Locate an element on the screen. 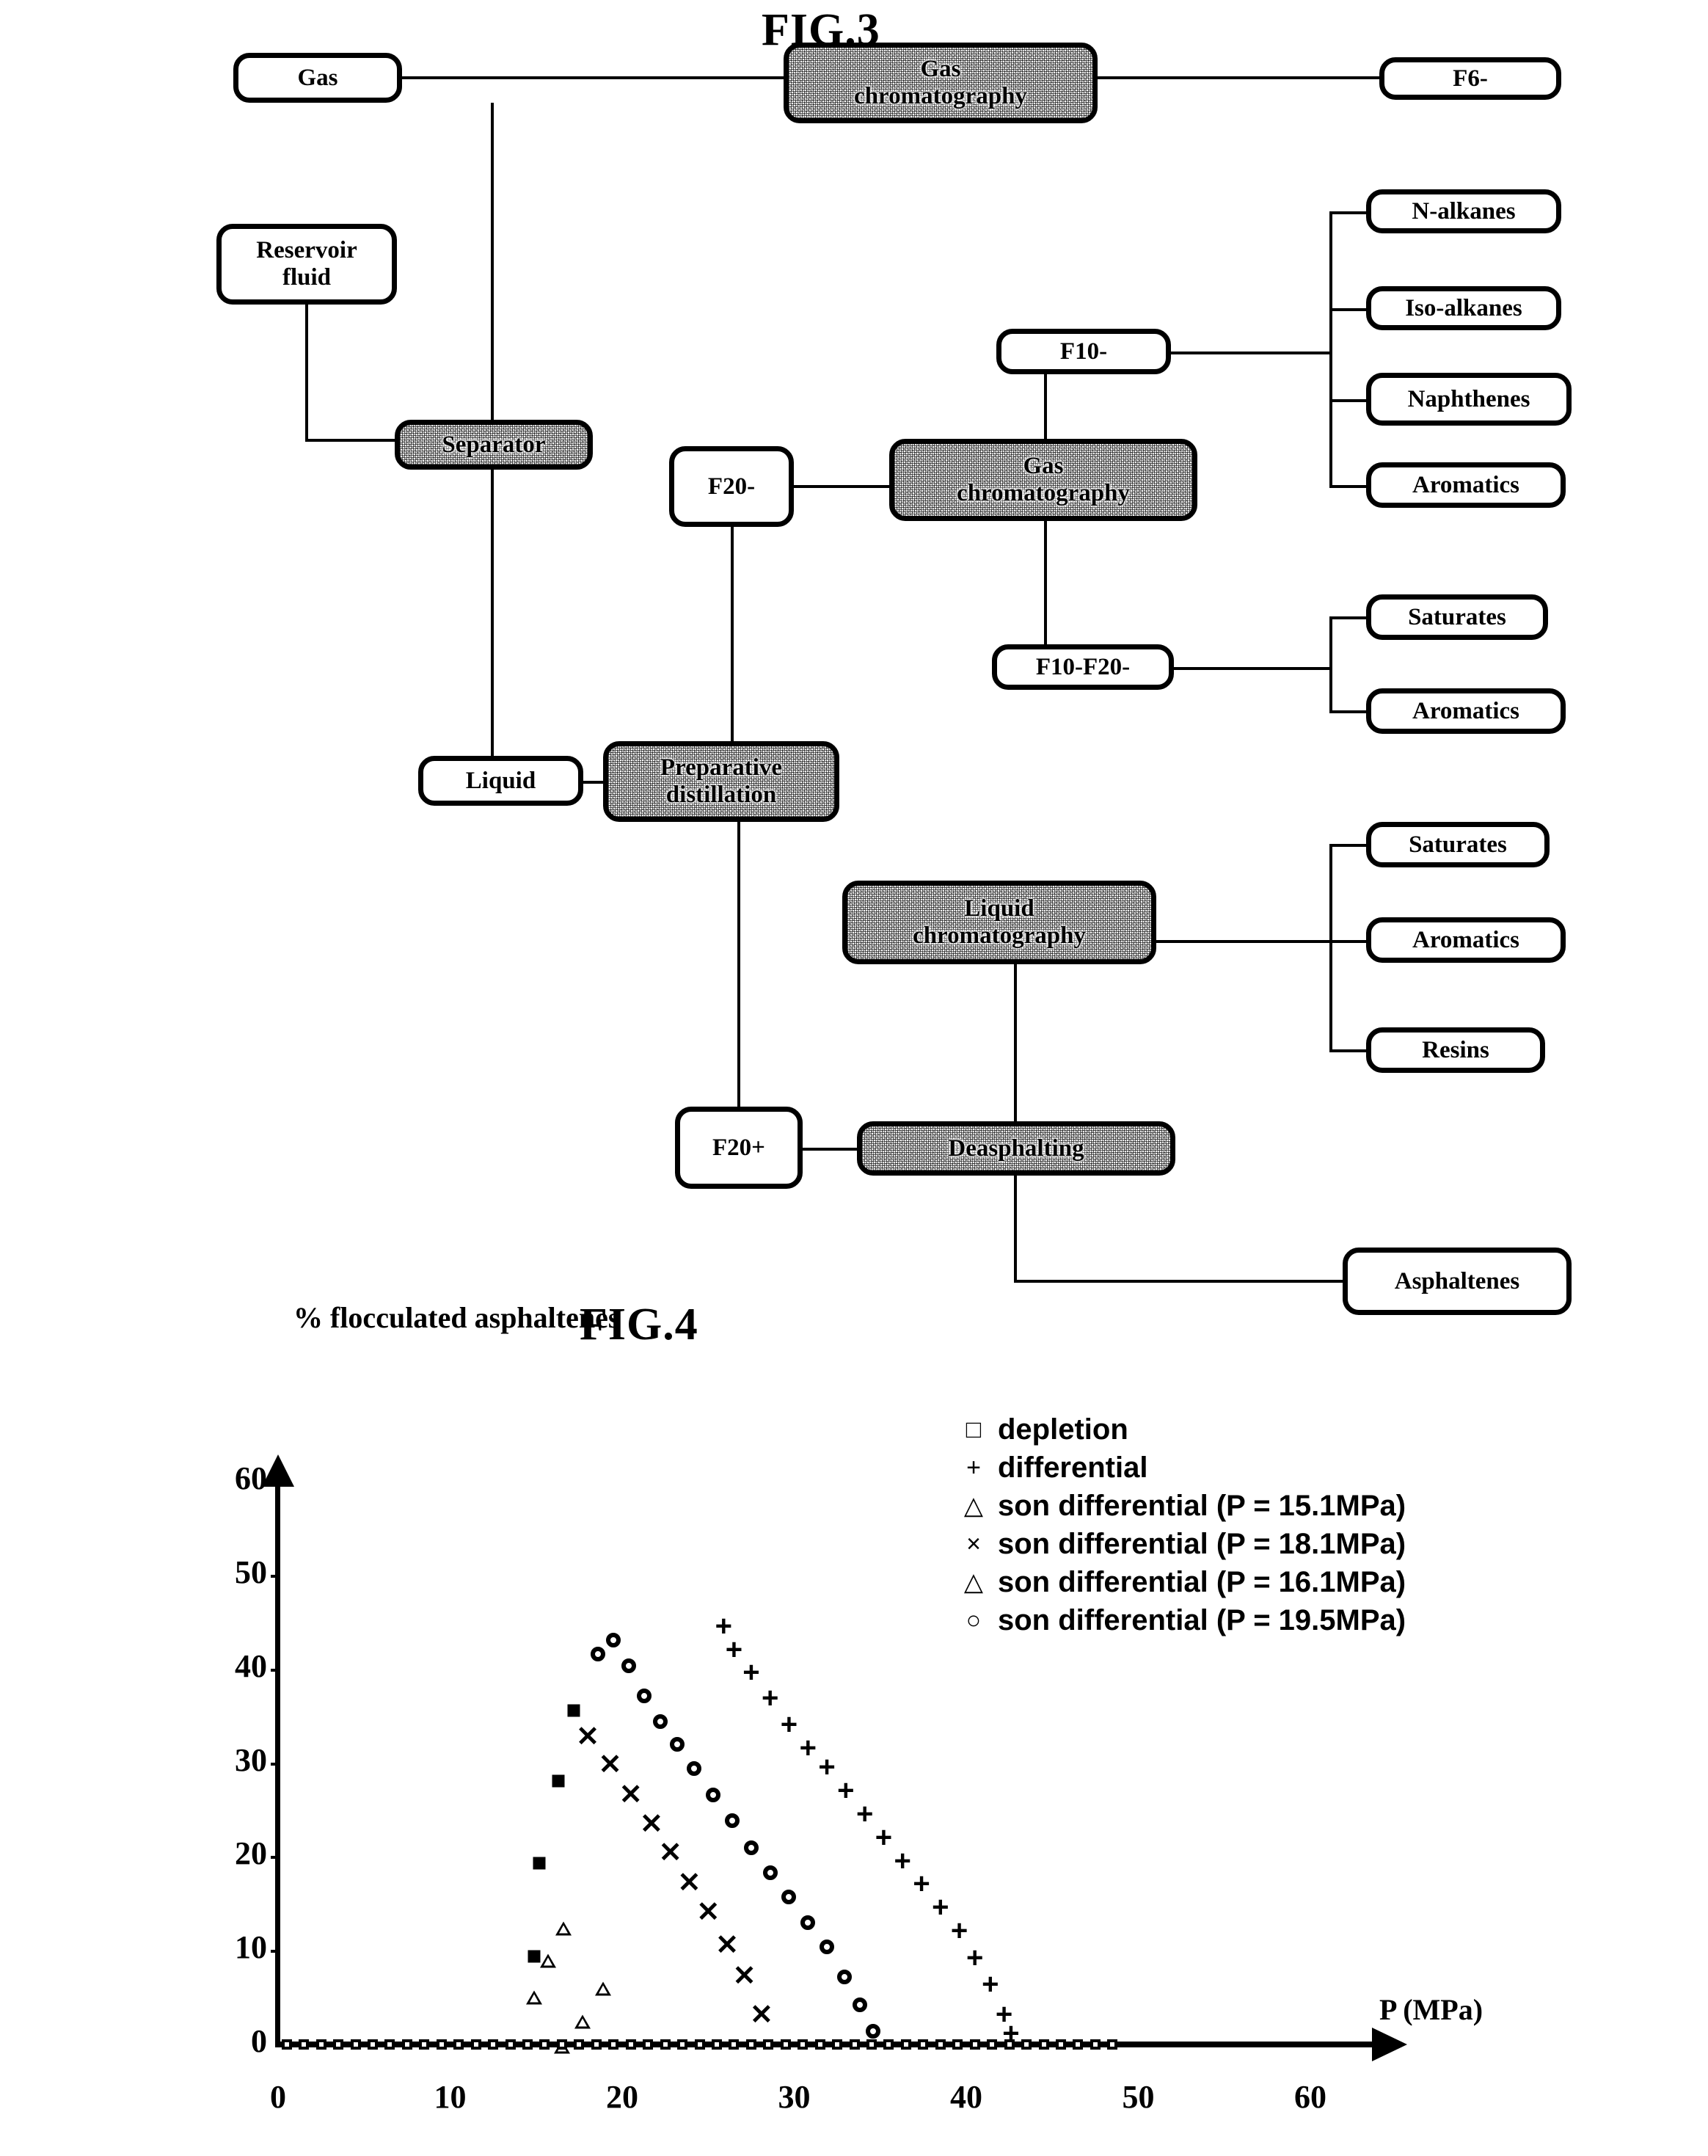 The height and width of the screenshot is (2156, 1708). fig4-y-tick: 30 is located at coordinates (251, 1759).